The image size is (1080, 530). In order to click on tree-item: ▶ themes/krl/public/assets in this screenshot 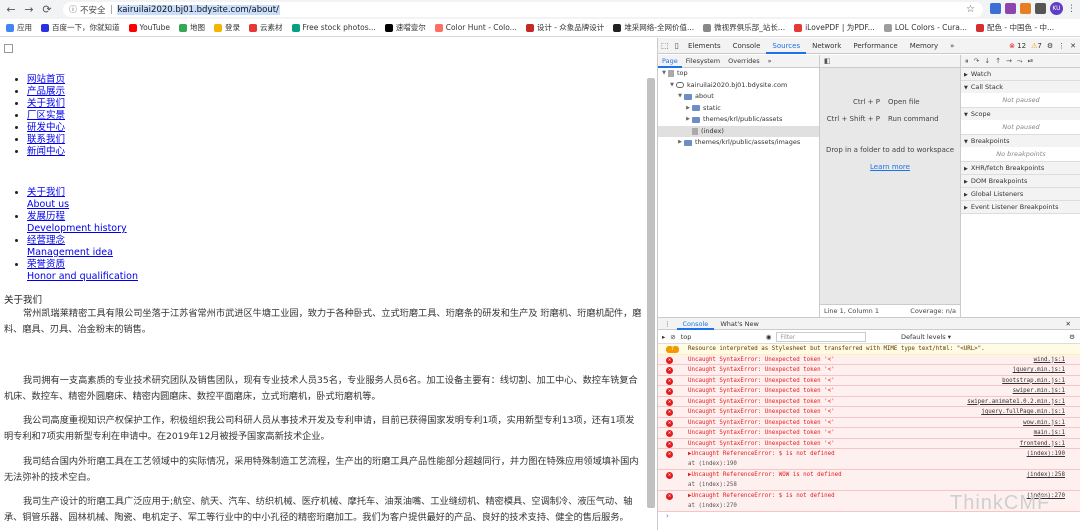, I will do `click(738, 120)`.